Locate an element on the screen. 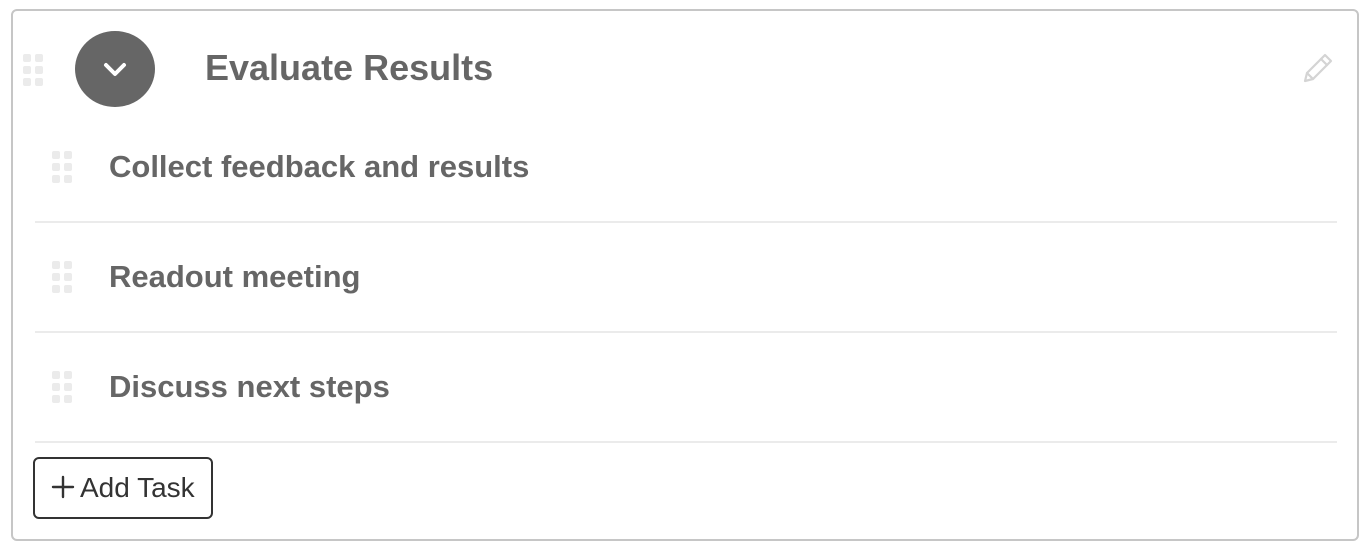 The width and height of the screenshot is (1372, 554). edit-section-button is located at coordinates (1317, 69).